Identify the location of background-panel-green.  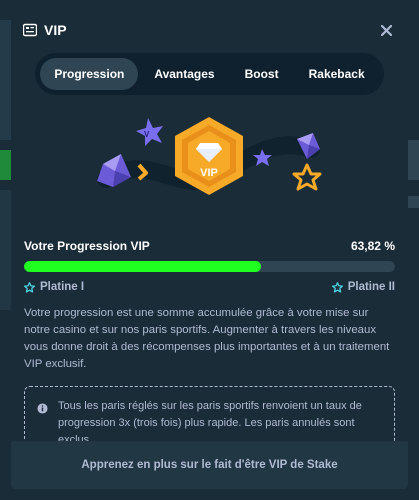
(5, 165).